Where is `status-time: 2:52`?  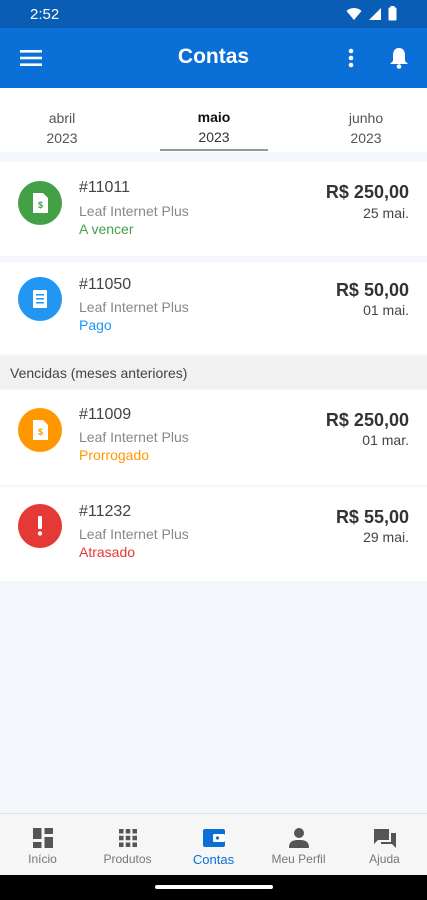
status-time: 2:52 is located at coordinates (45, 14).